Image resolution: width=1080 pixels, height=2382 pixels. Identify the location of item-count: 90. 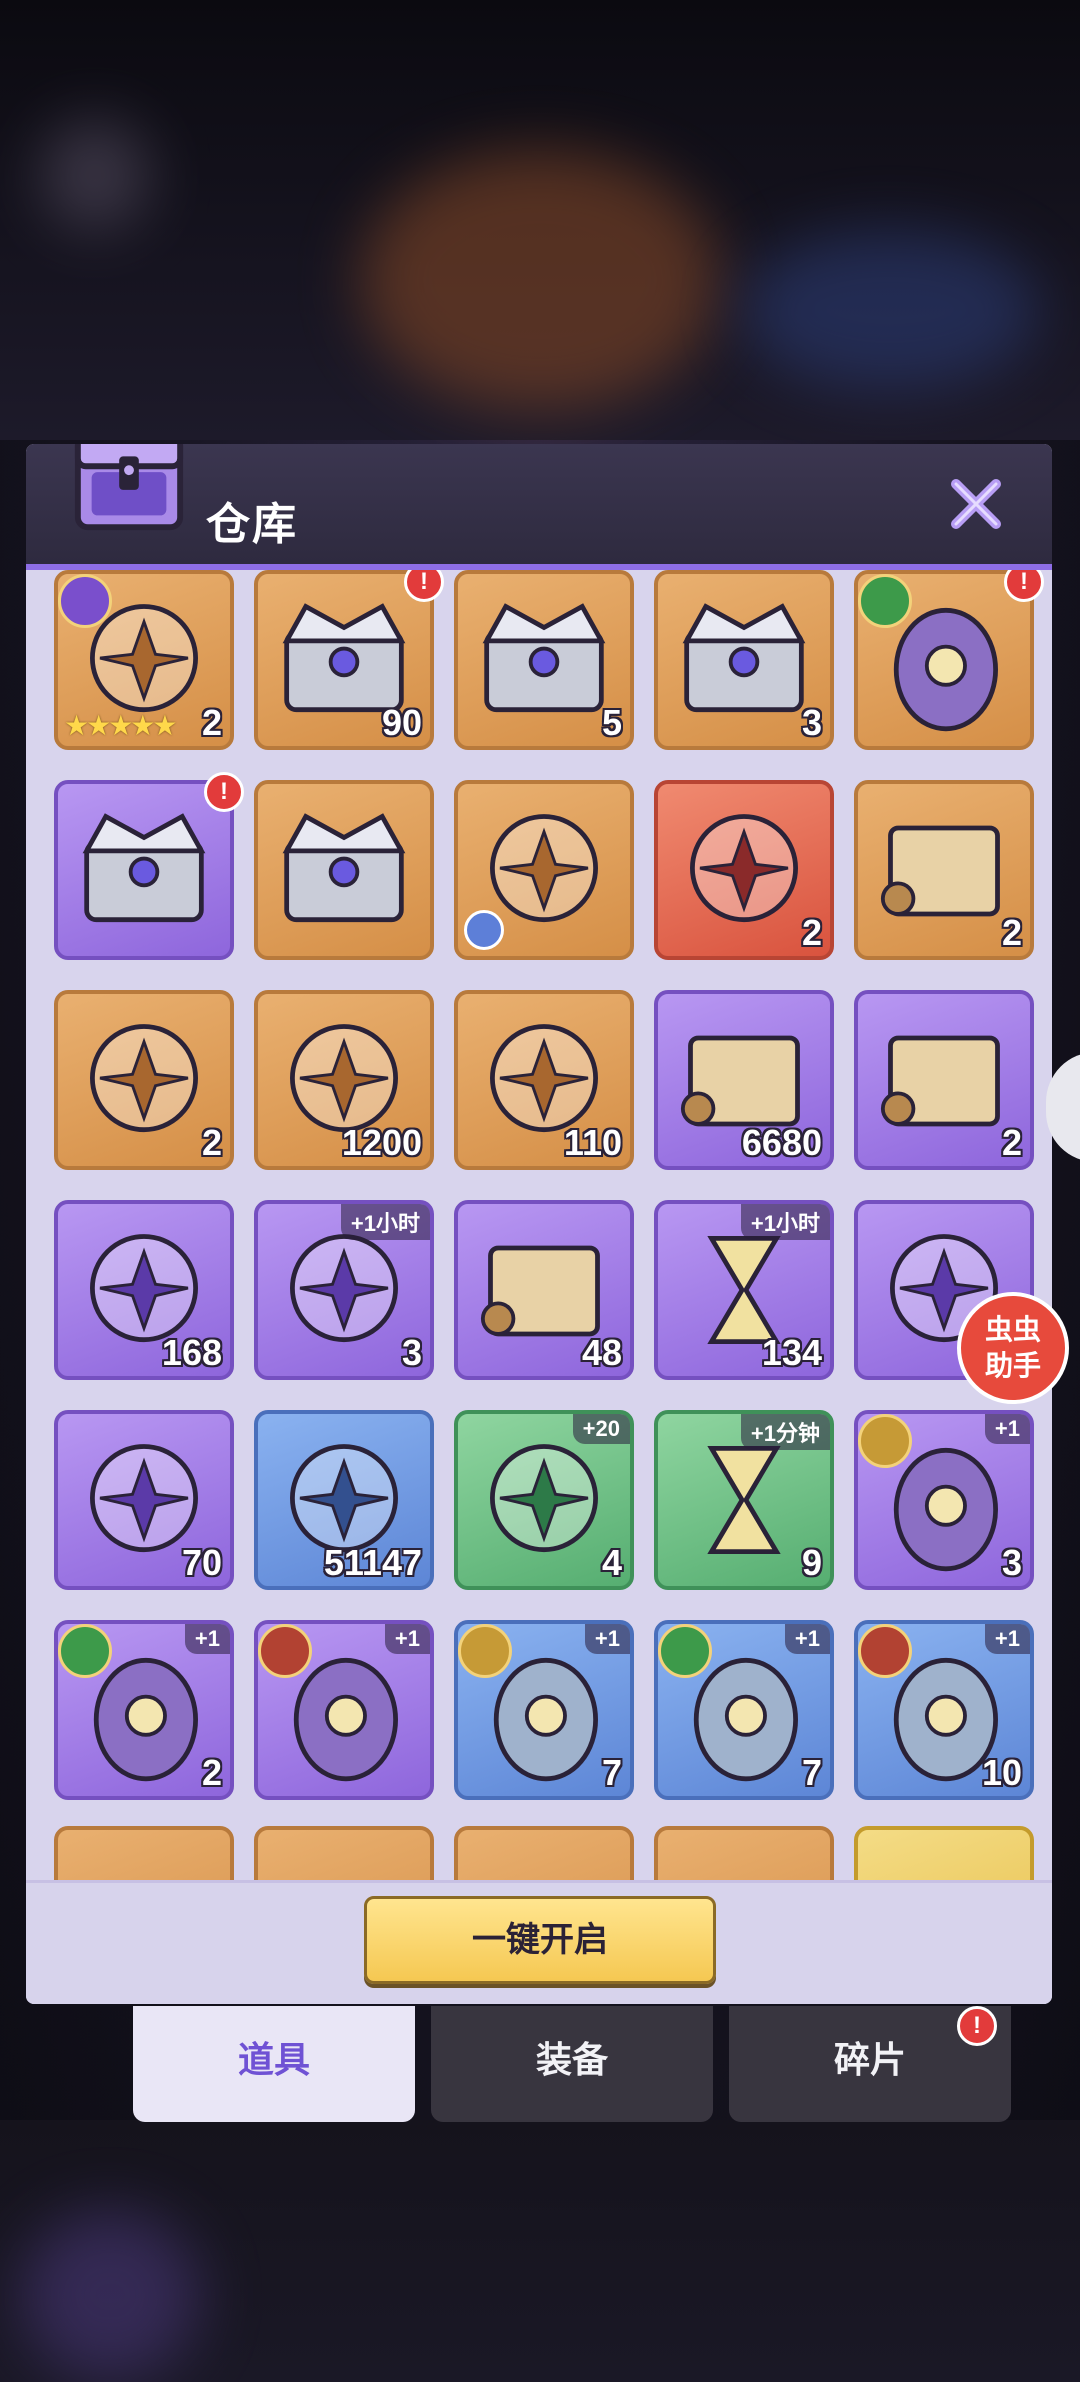
(401, 722).